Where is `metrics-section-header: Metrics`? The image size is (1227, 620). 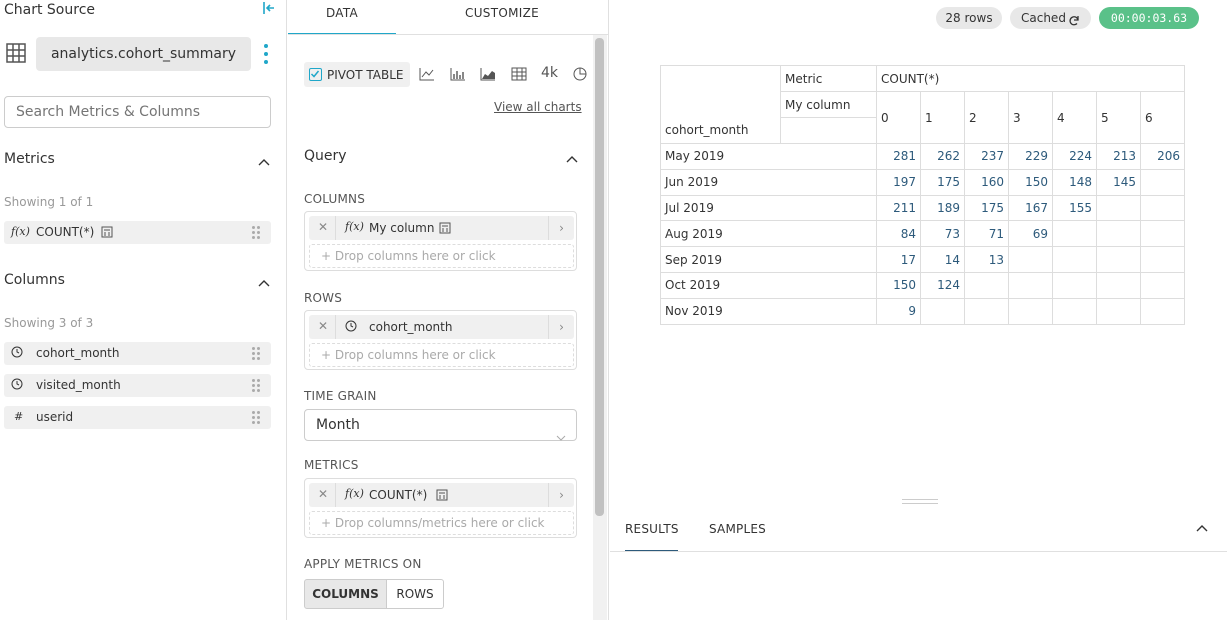
metrics-section-header: Metrics is located at coordinates (29, 159).